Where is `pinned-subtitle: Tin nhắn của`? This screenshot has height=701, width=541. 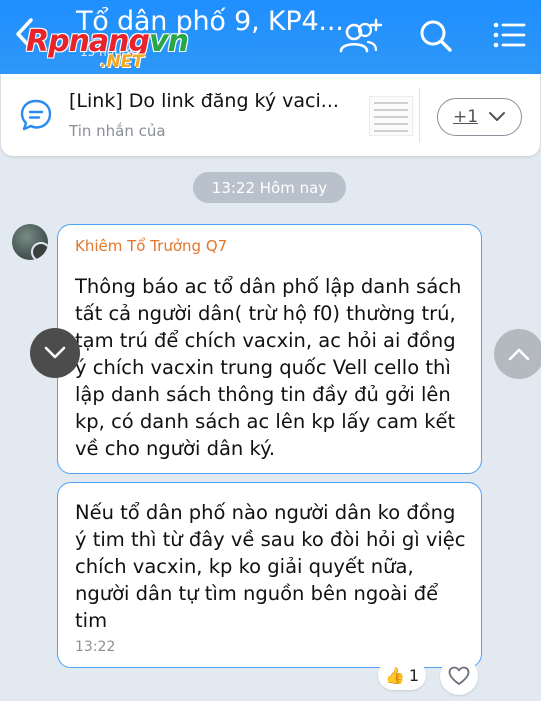 pinned-subtitle: Tin nhắn của is located at coordinates (117, 131).